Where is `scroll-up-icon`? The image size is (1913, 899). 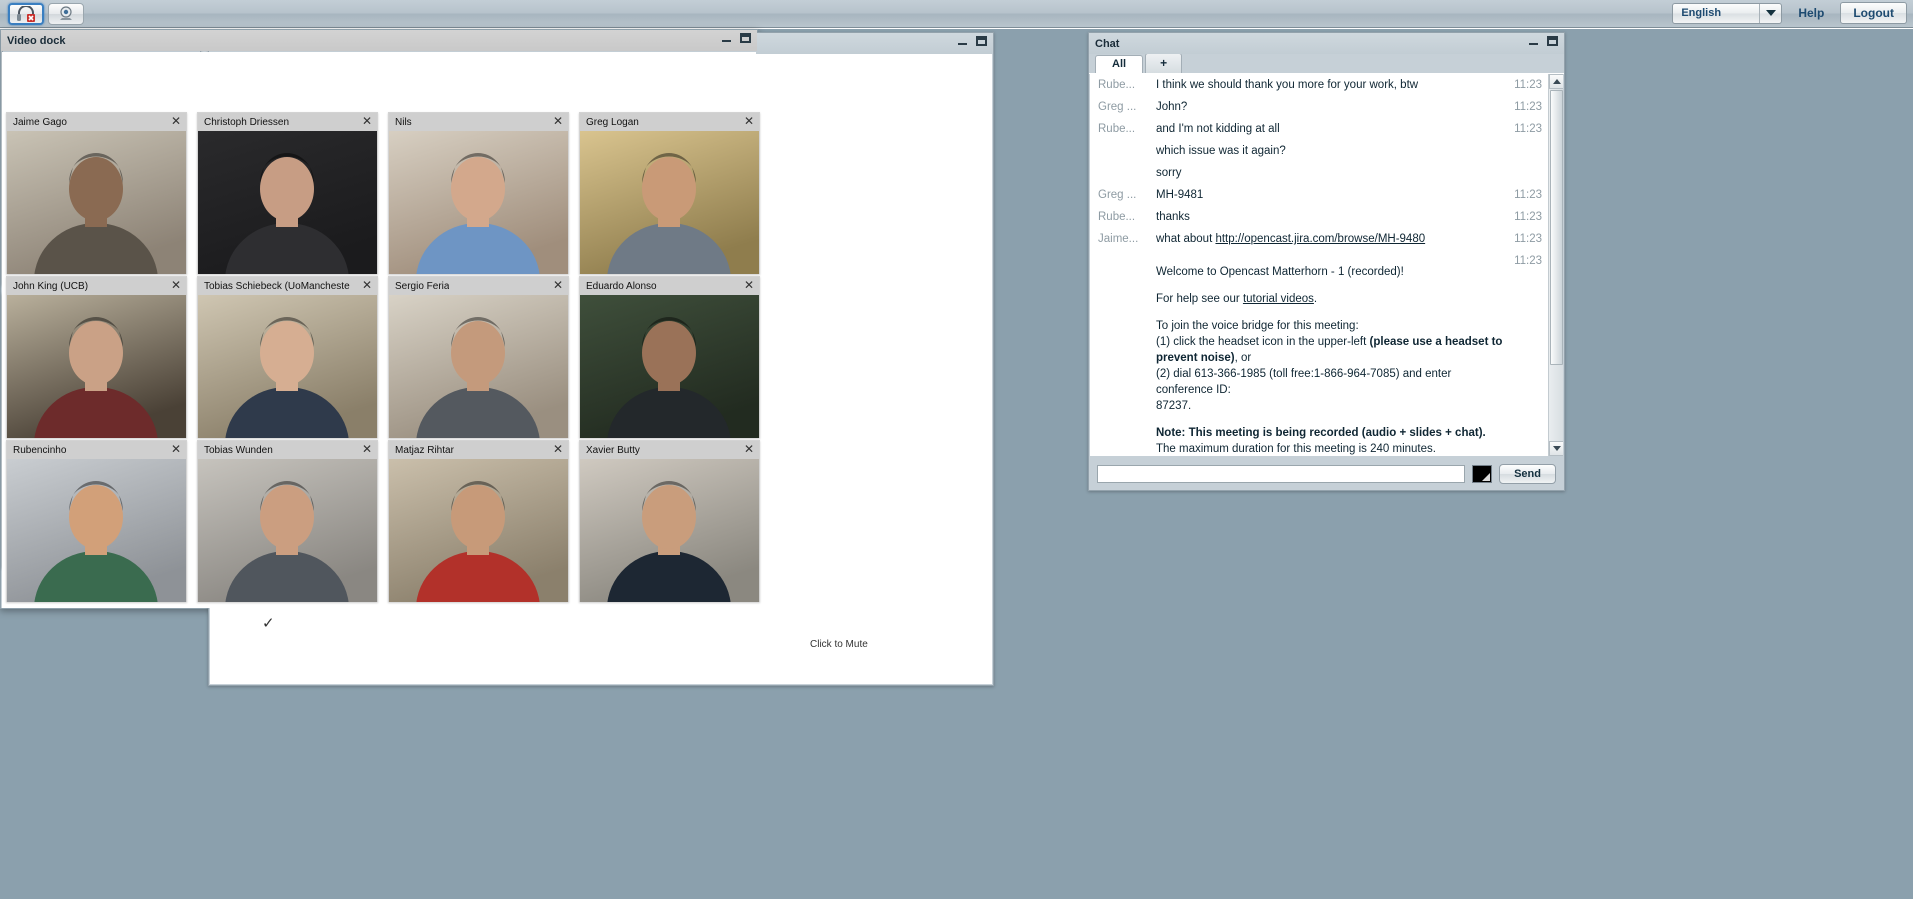
scroll-up-icon is located at coordinates (1556, 81).